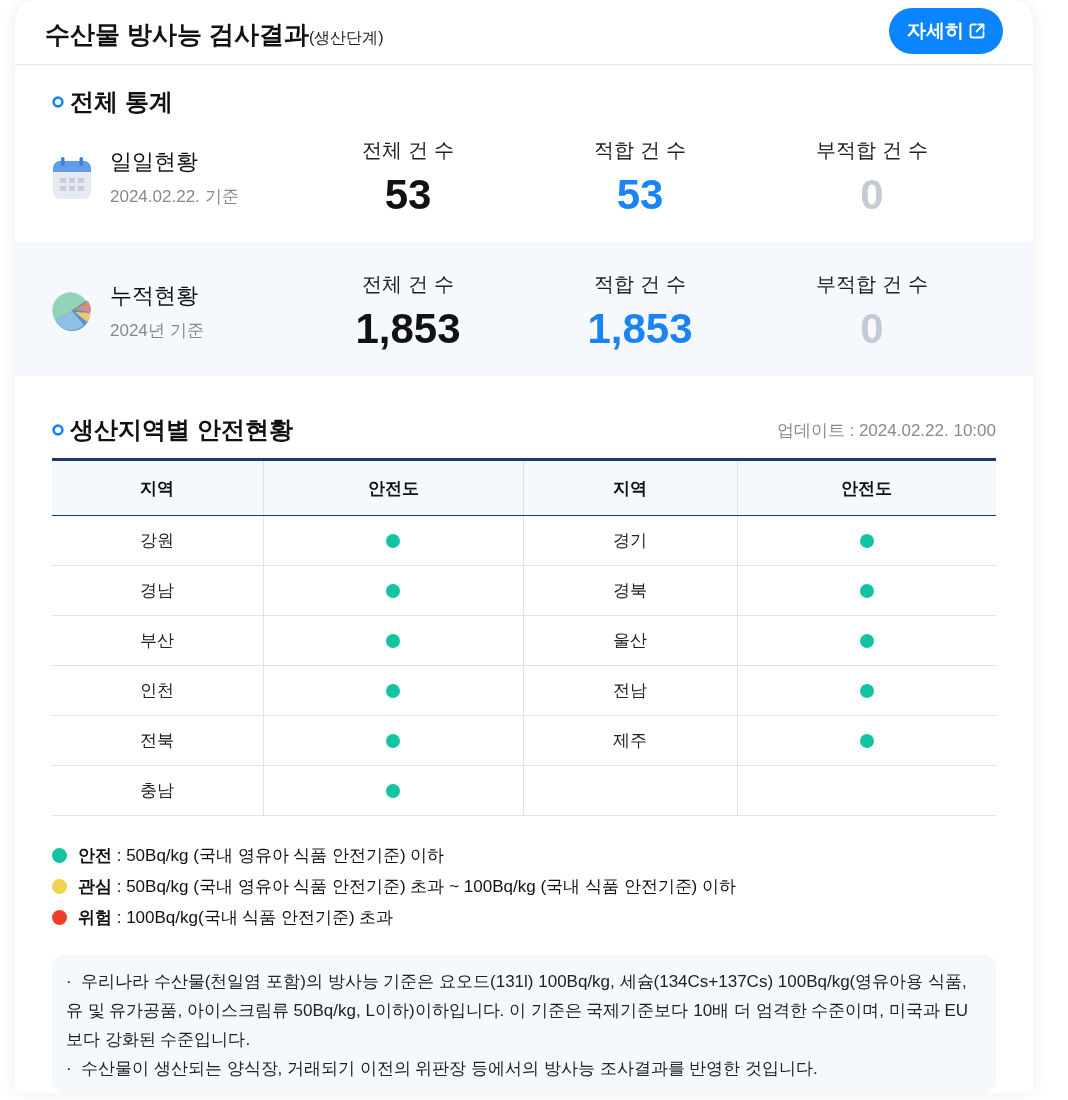  What do you see at coordinates (442, 1069) in the screenshot?
I see `notice-text: · 수산물이 생산되는 양식장, 거래되기 이전의 위판장 등에서의 방사능 조사결과를 반영한 것입니다.` at bounding box center [442, 1069].